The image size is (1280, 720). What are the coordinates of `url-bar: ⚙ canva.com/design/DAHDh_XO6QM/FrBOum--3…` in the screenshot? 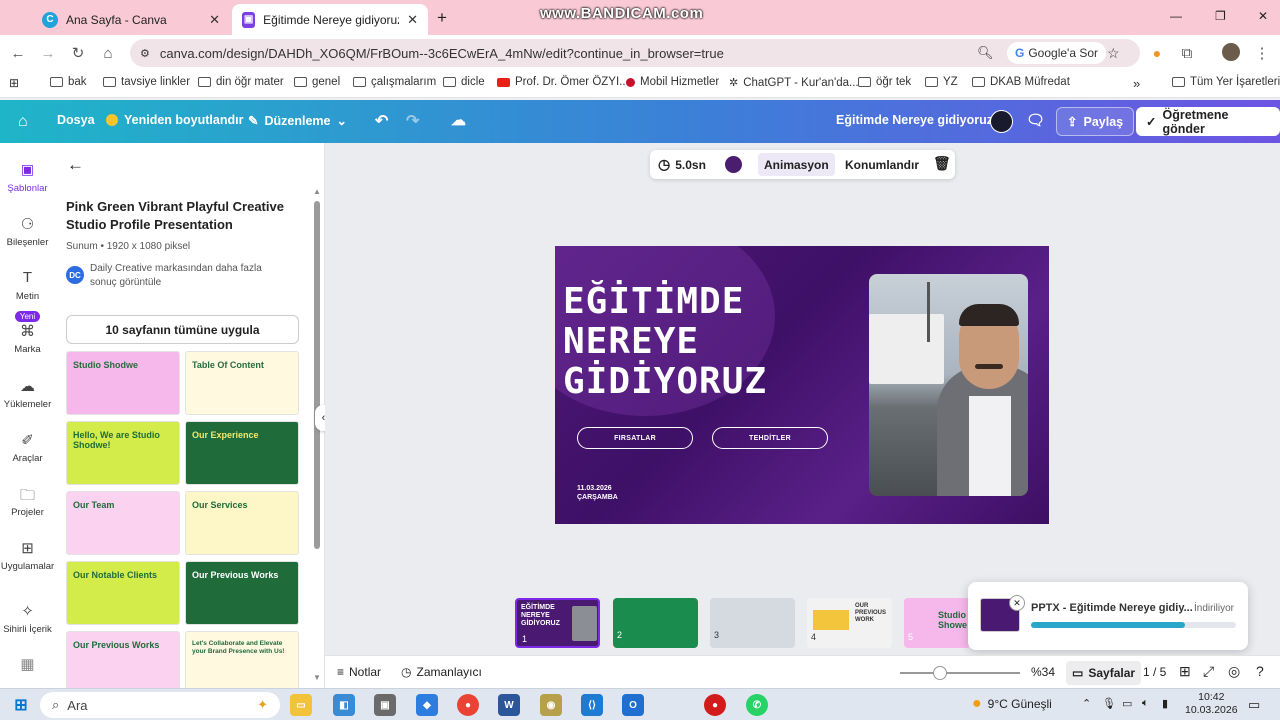 It's located at (635, 53).